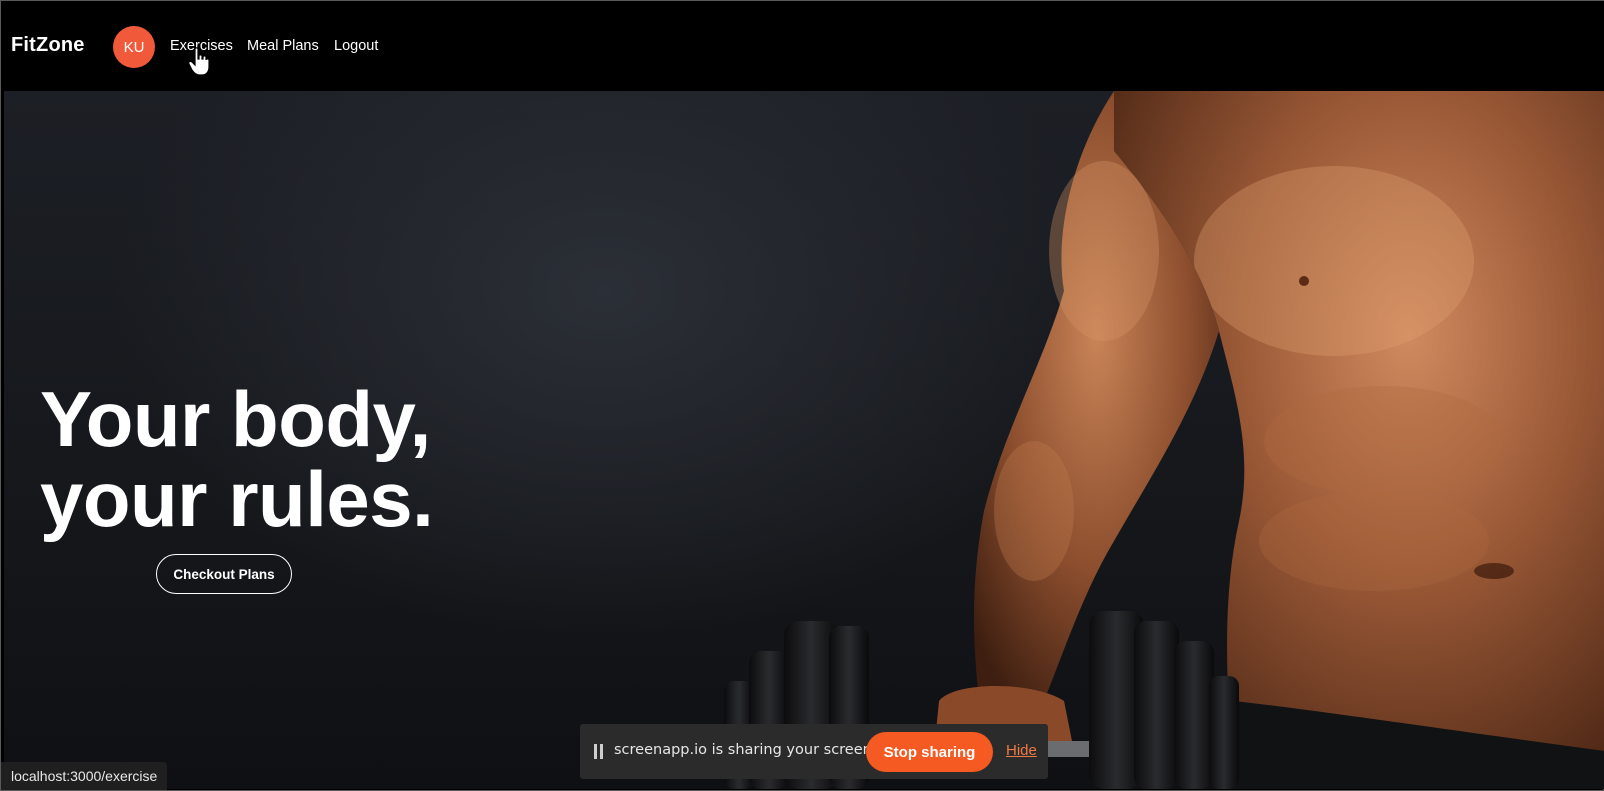  What do you see at coordinates (1021, 750) in the screenshot?
I see `hide-banner-link: Hide` at bounding box center [1021, 750].